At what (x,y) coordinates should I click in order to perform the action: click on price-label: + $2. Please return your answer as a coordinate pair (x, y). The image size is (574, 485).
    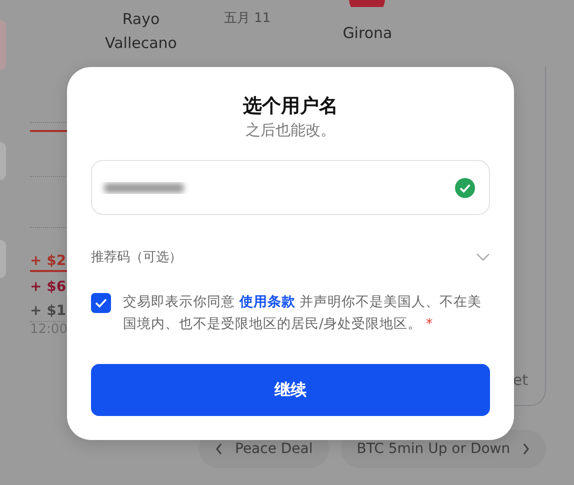
    Looking at the image, I should click on (49, 261).